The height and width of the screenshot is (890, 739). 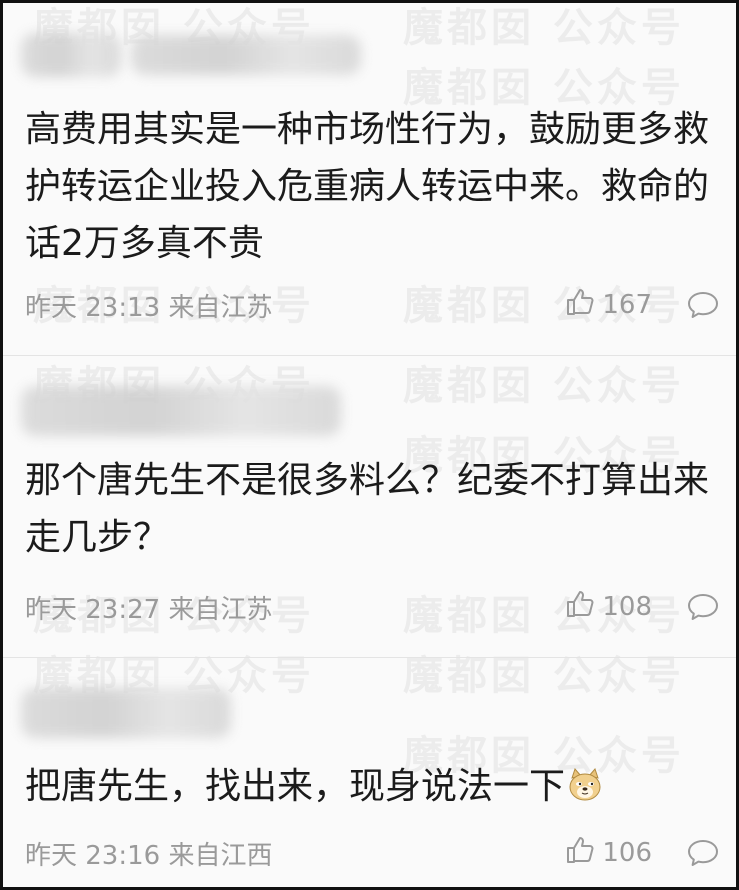 I want to click on like-button: 108, so click(x=608, y=607).